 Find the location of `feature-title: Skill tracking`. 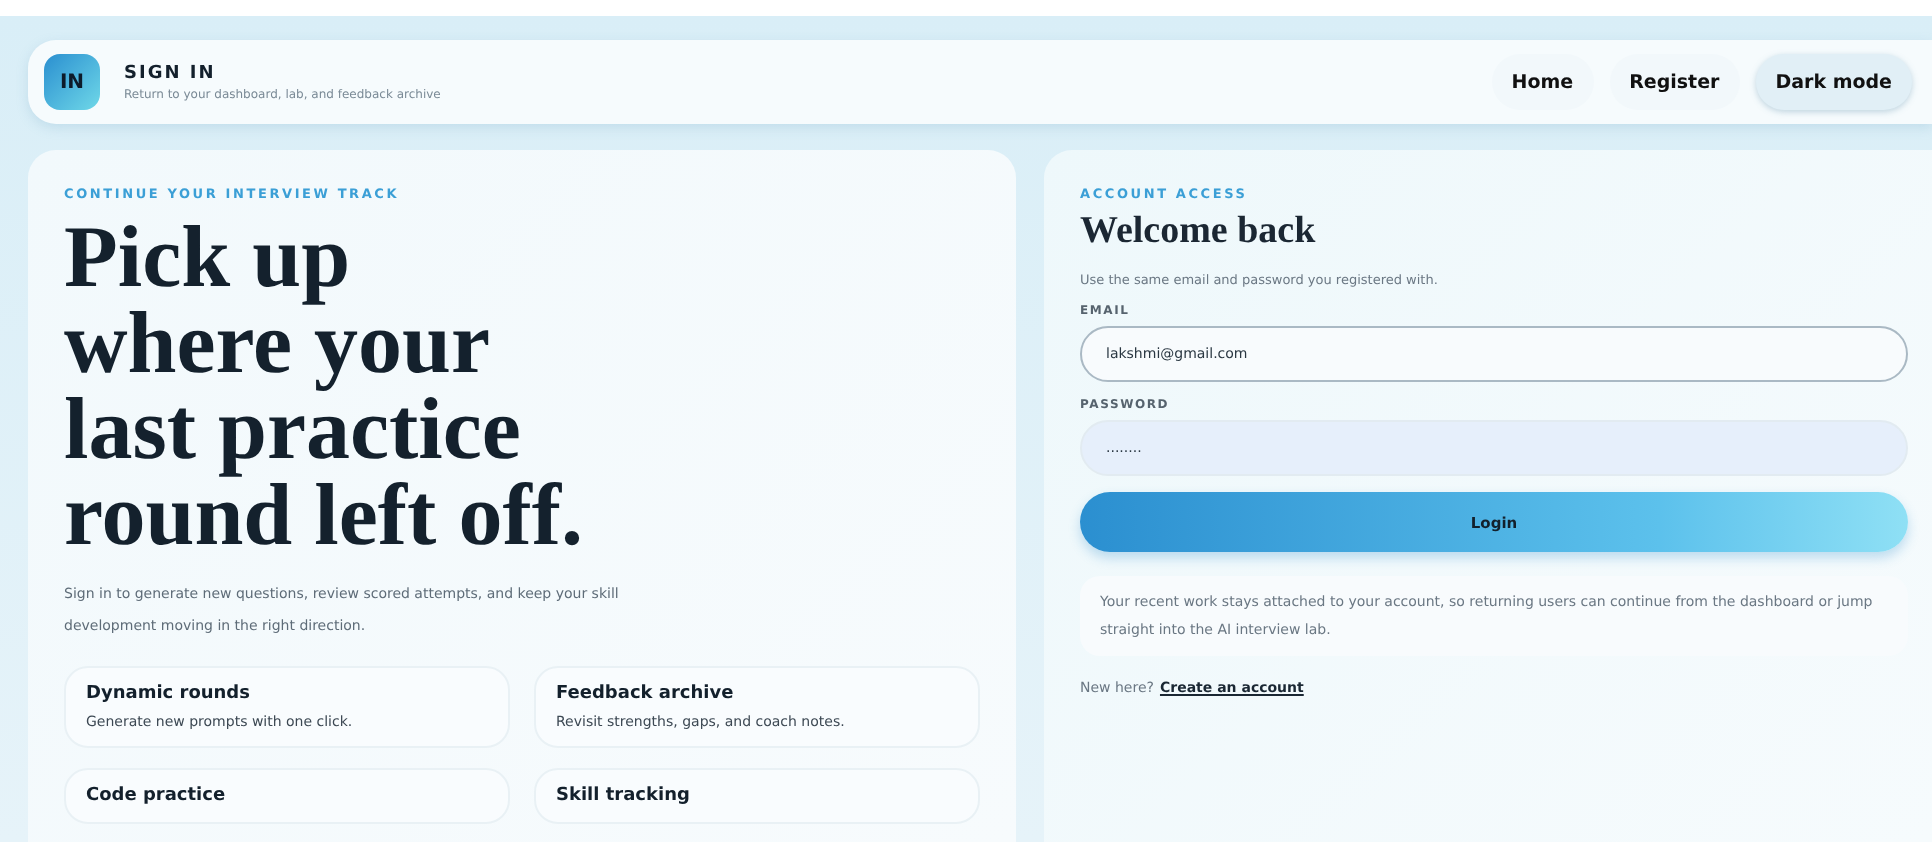

feature-title: Skill tracking is located at coordinates (624, 796).